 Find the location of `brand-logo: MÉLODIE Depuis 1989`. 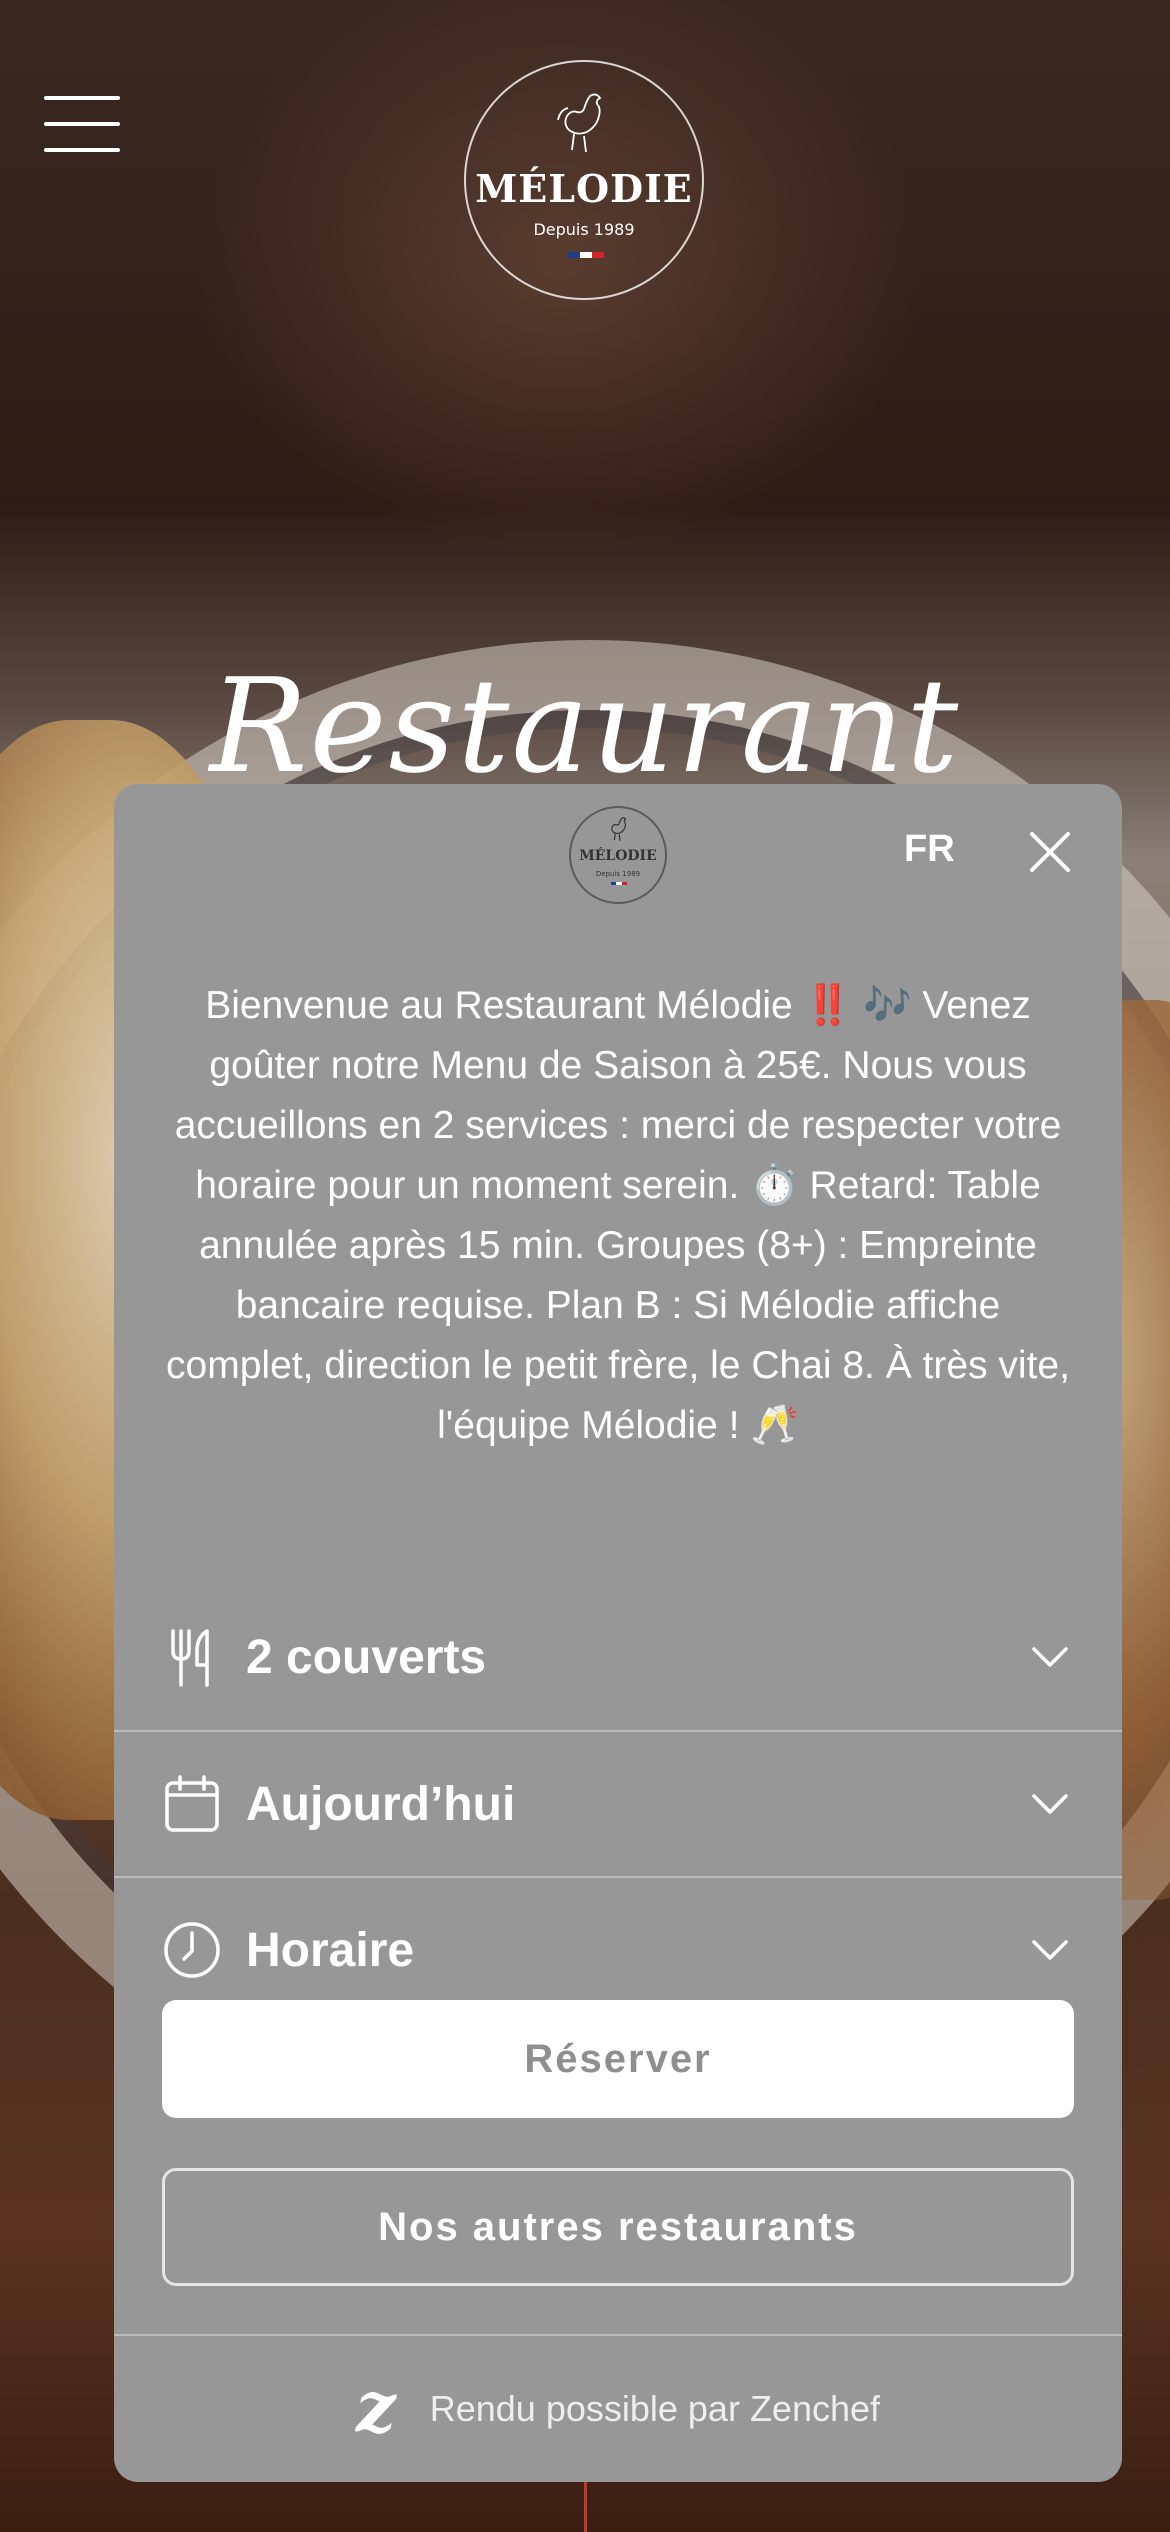

brand-logo: MÉLODIE Depuis 1989 is located at coordinates (584, 180).